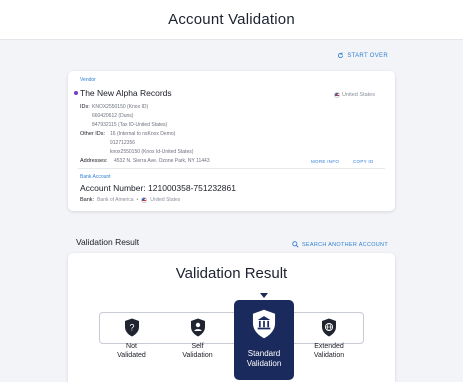 The height and width of the screenshot is (382, 463). I want to click on search-icon, so click(295, 244).